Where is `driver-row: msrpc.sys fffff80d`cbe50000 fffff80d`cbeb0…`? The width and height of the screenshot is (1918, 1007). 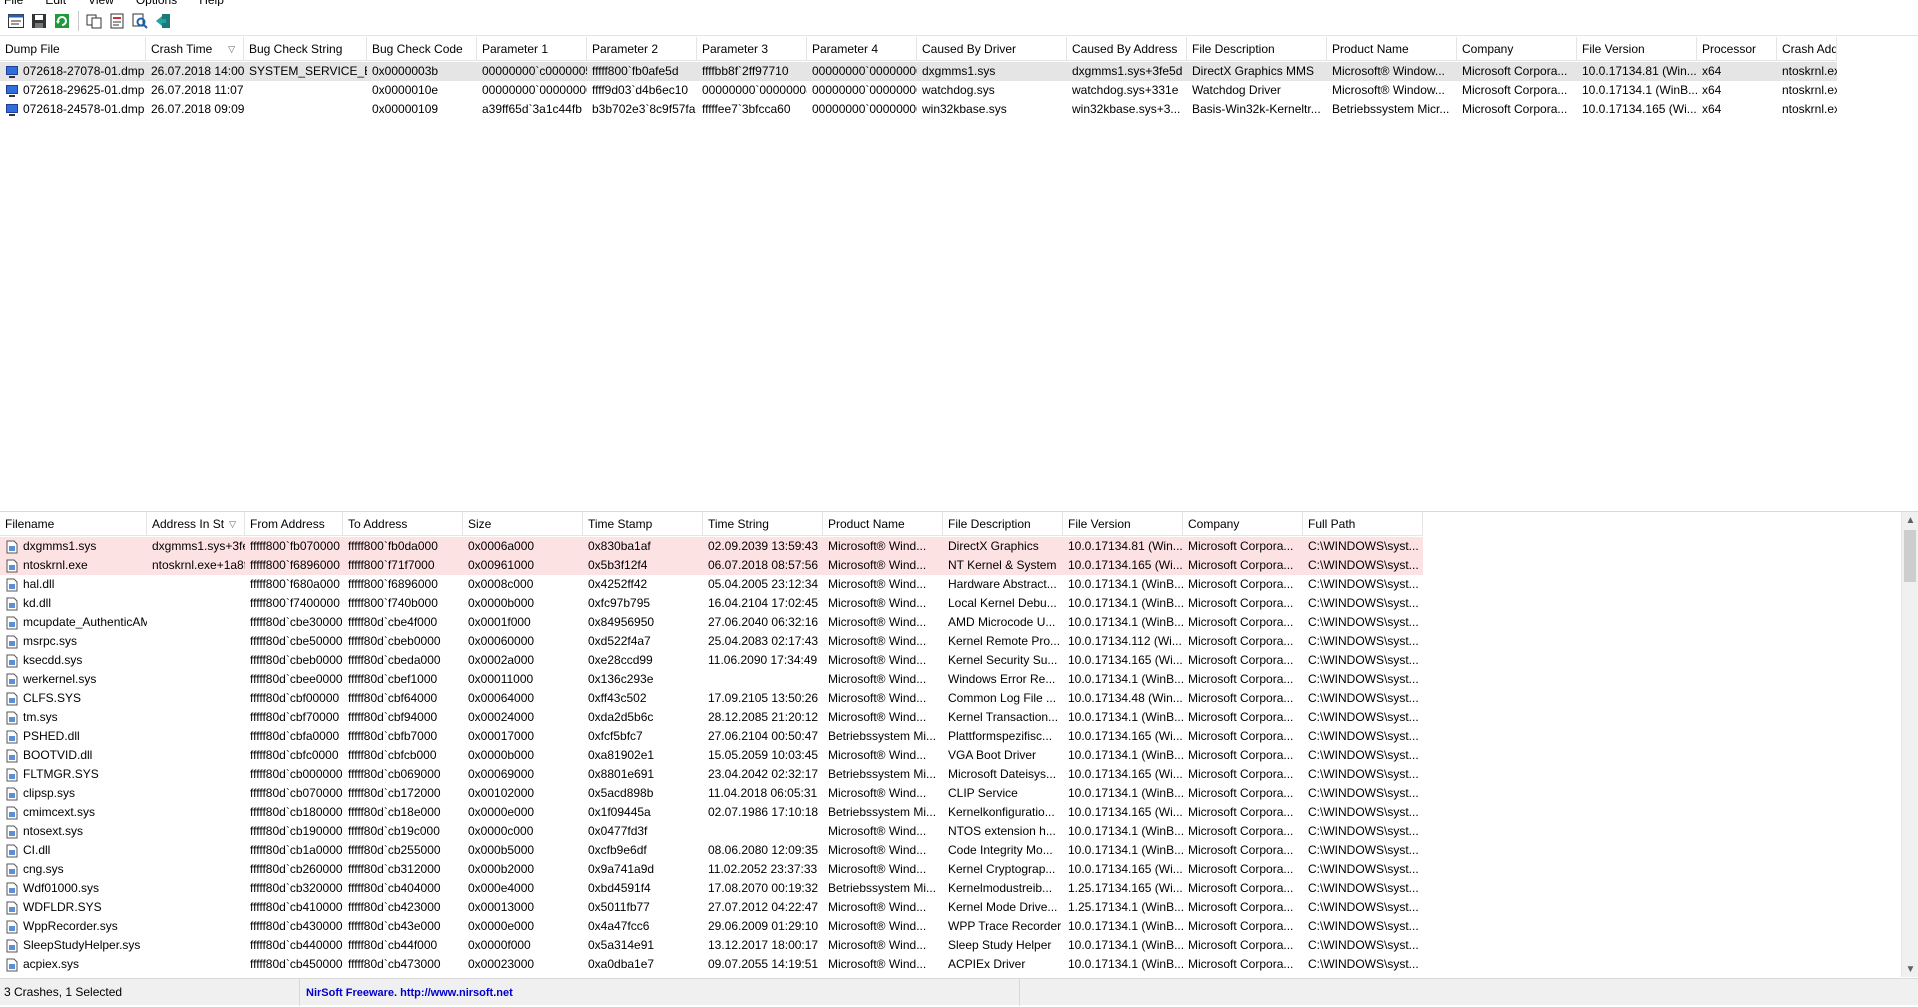
driver-row: msrpc.sys fffff80d`cbe50000 fffff80d`cbeb0… is located at coordinates (711, 641).